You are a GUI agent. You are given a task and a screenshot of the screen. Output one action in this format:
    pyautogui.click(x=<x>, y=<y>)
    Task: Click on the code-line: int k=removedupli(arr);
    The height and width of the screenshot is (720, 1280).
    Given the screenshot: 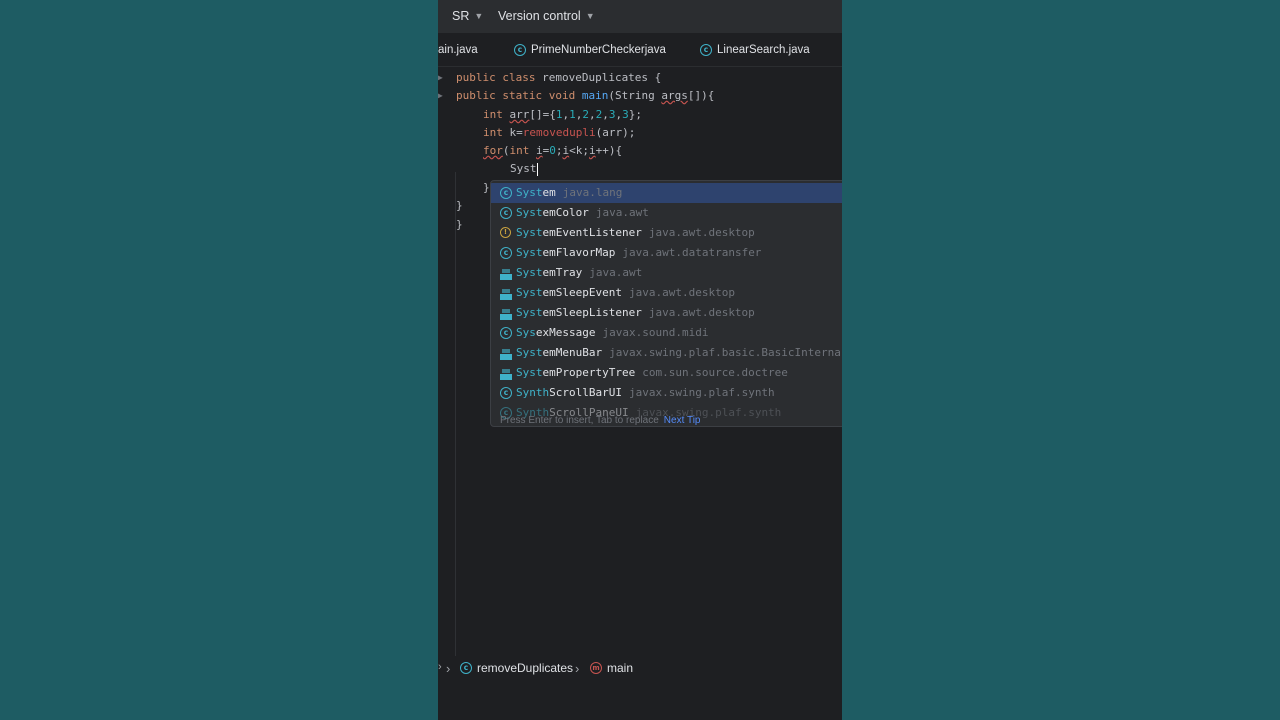 What is the action you would take?
    pyautogui.click(x=559, y=132)
    